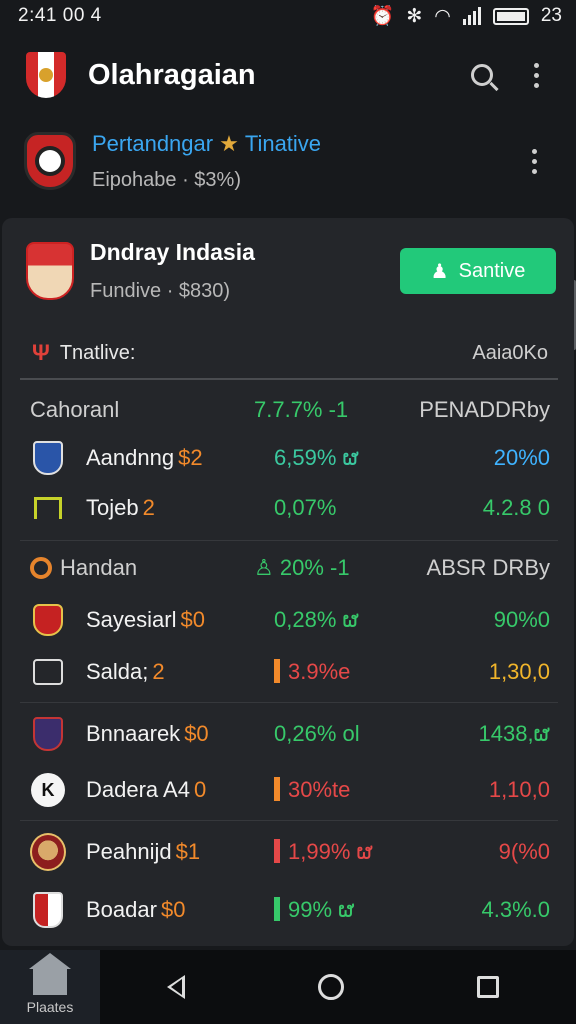 This screenshot has width=576, height=1024. I want to click on home-button-icon, so click(330, 987).